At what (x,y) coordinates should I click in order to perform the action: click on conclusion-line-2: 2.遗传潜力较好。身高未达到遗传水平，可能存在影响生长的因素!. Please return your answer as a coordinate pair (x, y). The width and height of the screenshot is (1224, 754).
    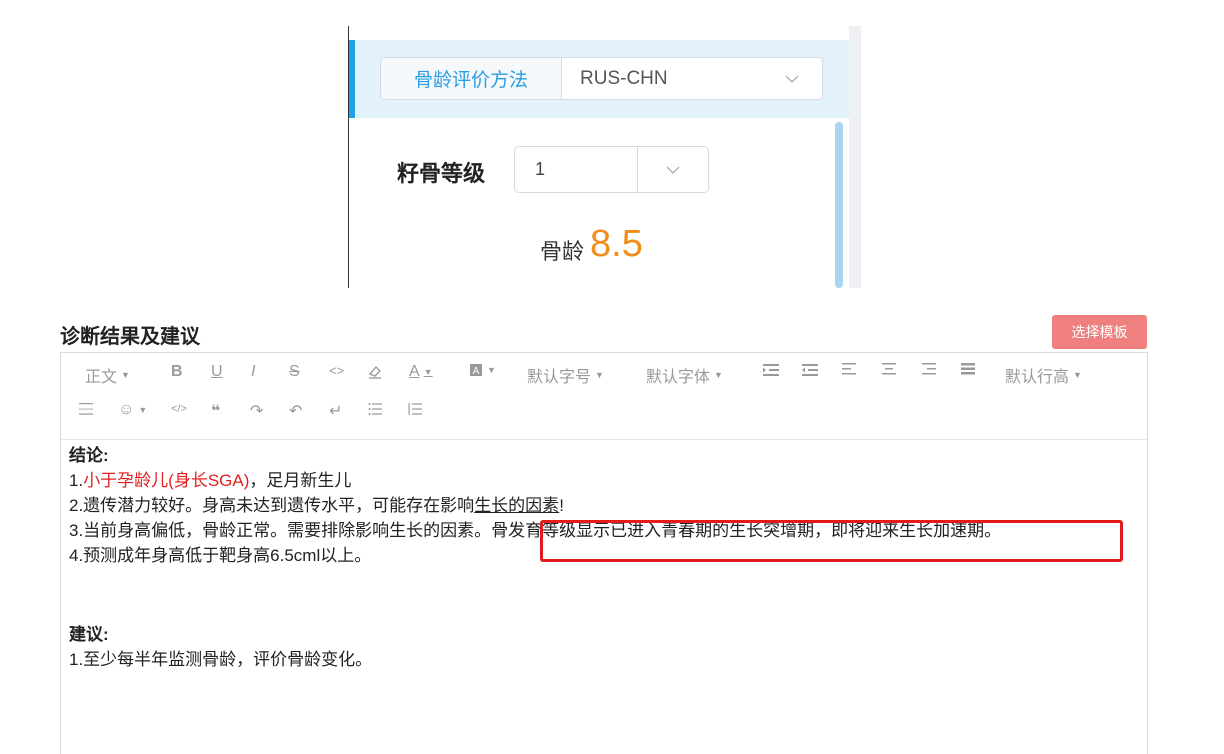
    Looking at the image, I should click on (604, 505).